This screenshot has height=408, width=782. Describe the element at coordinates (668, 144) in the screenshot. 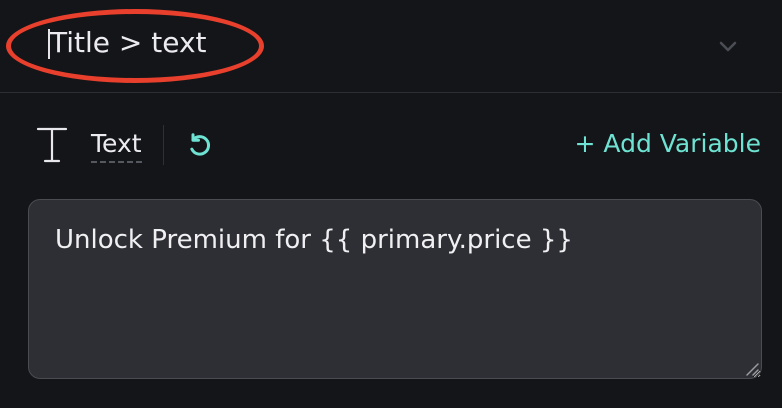

I see `add-variable-button: + Add Variable` at that location.